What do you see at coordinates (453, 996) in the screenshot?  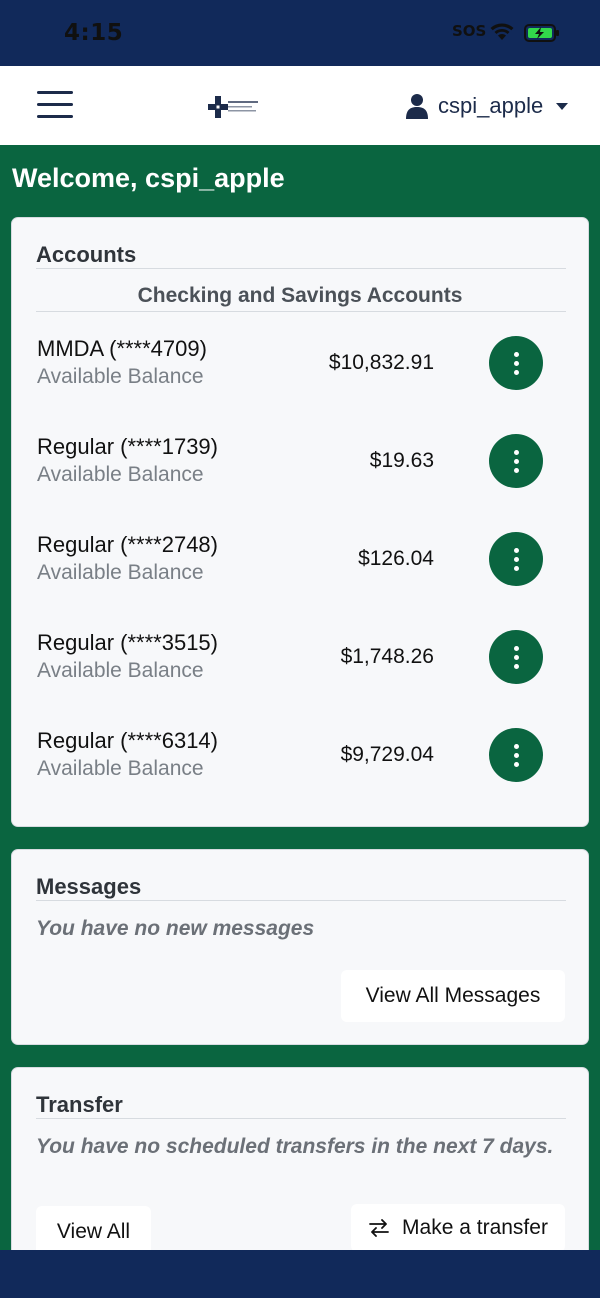 I see `view-all-messages-button: View All Messages` at bounding box center [453, 996].